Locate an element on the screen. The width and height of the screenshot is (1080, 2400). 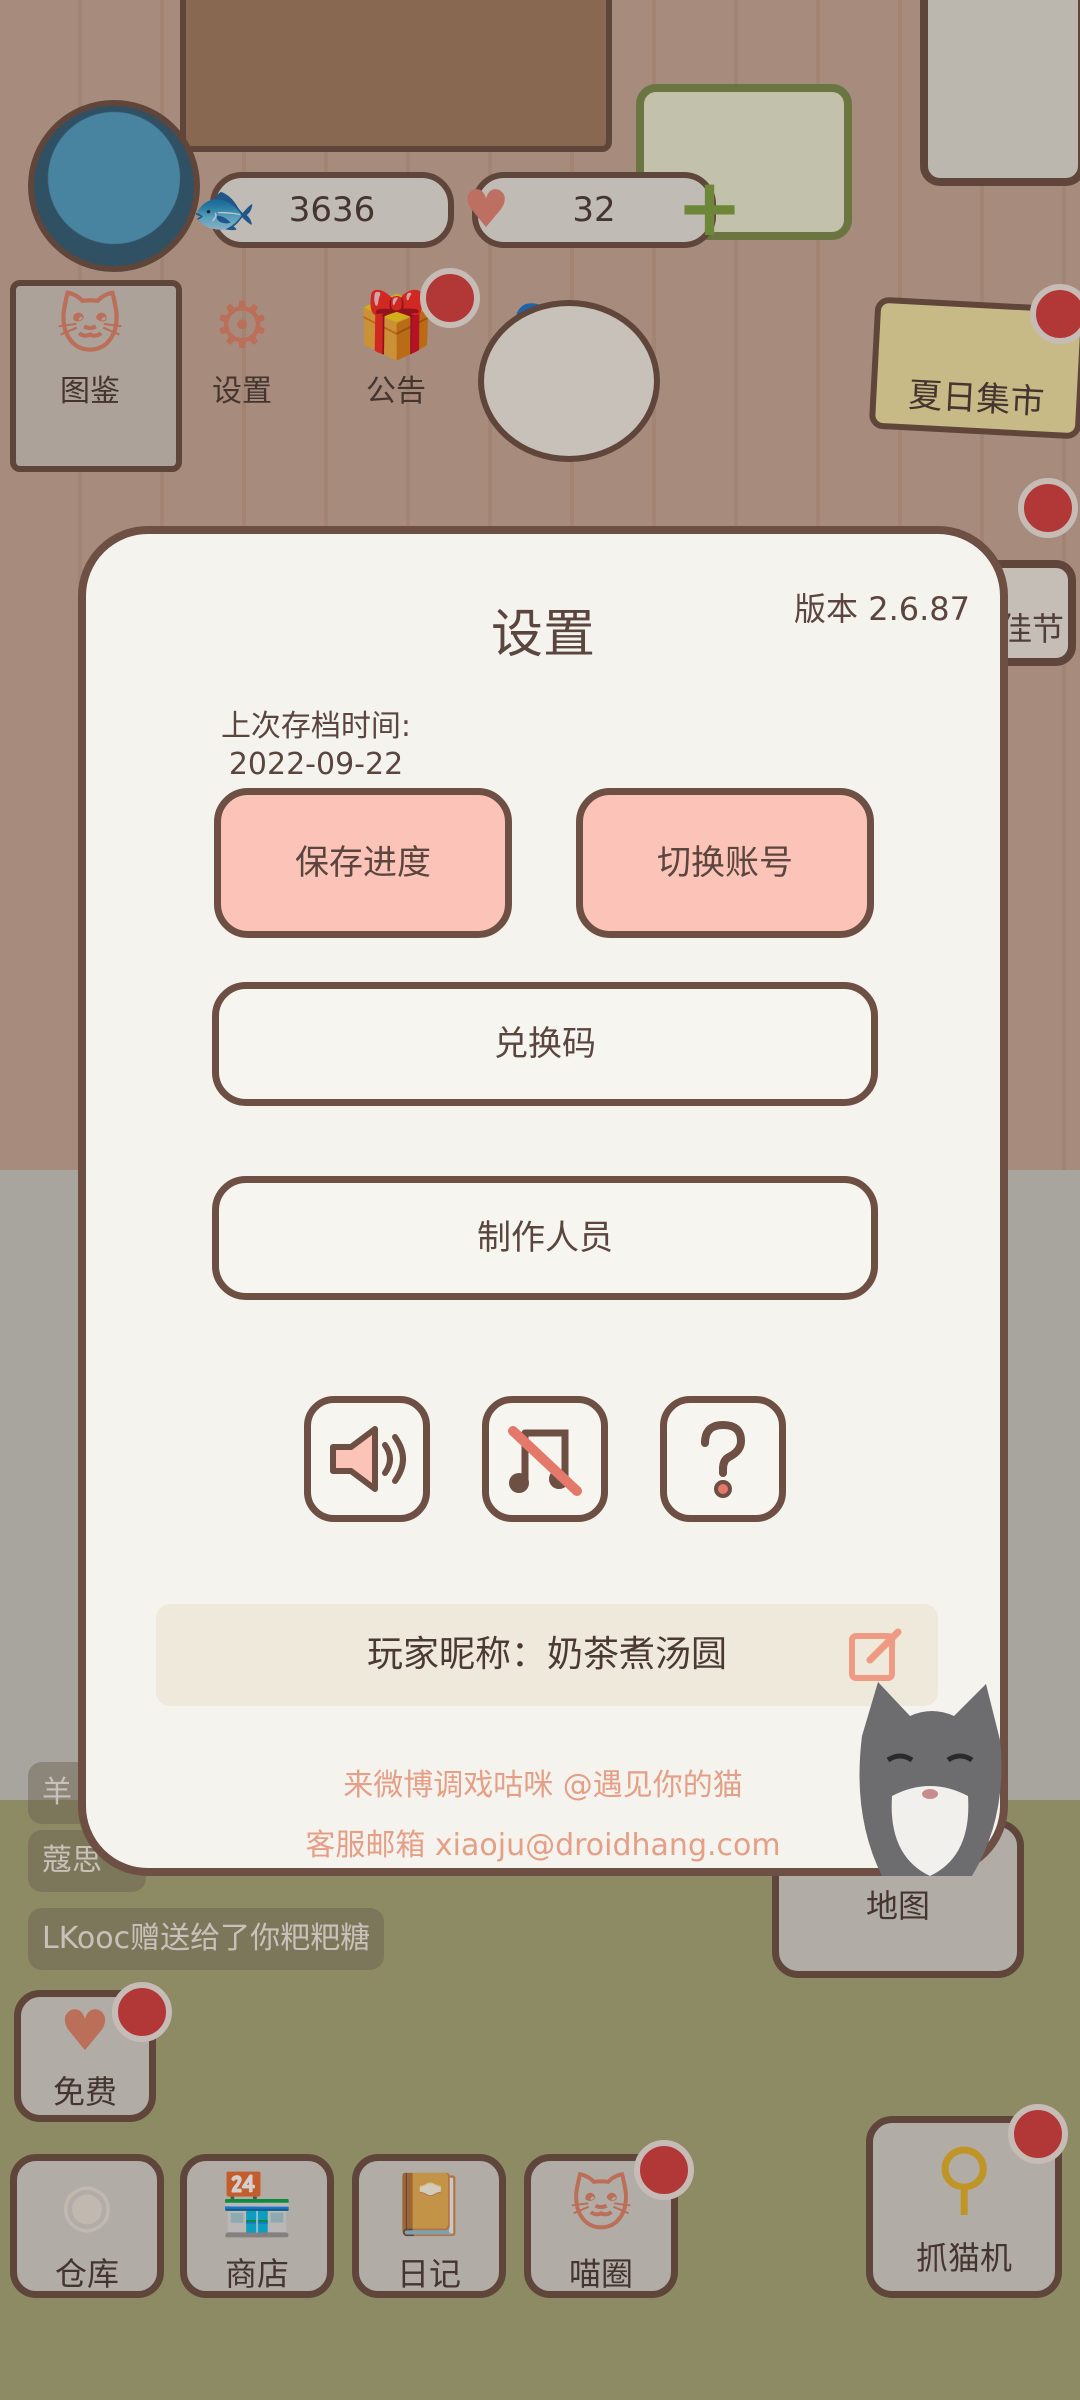
nickname-text: 玩家昵称：奶茶煮汤圆 is located at coordinates (546, 1654).